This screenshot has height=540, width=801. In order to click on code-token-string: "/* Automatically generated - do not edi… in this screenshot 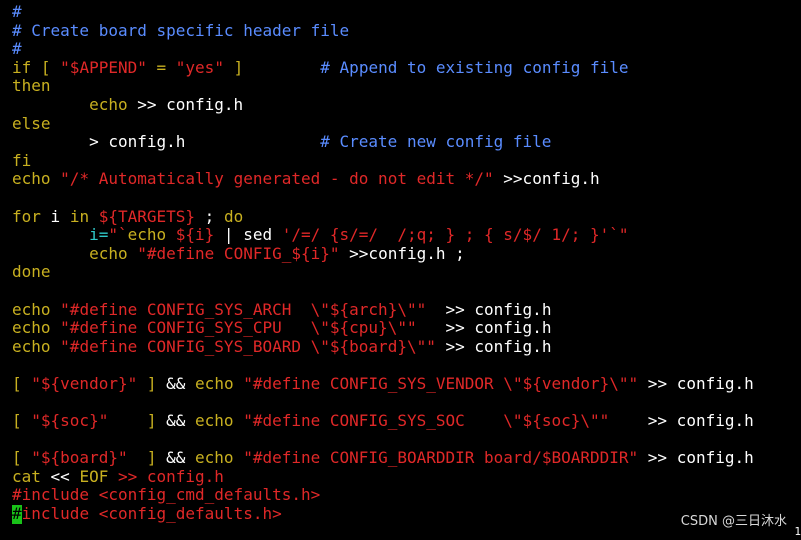, I will do `click(277, 179)`.